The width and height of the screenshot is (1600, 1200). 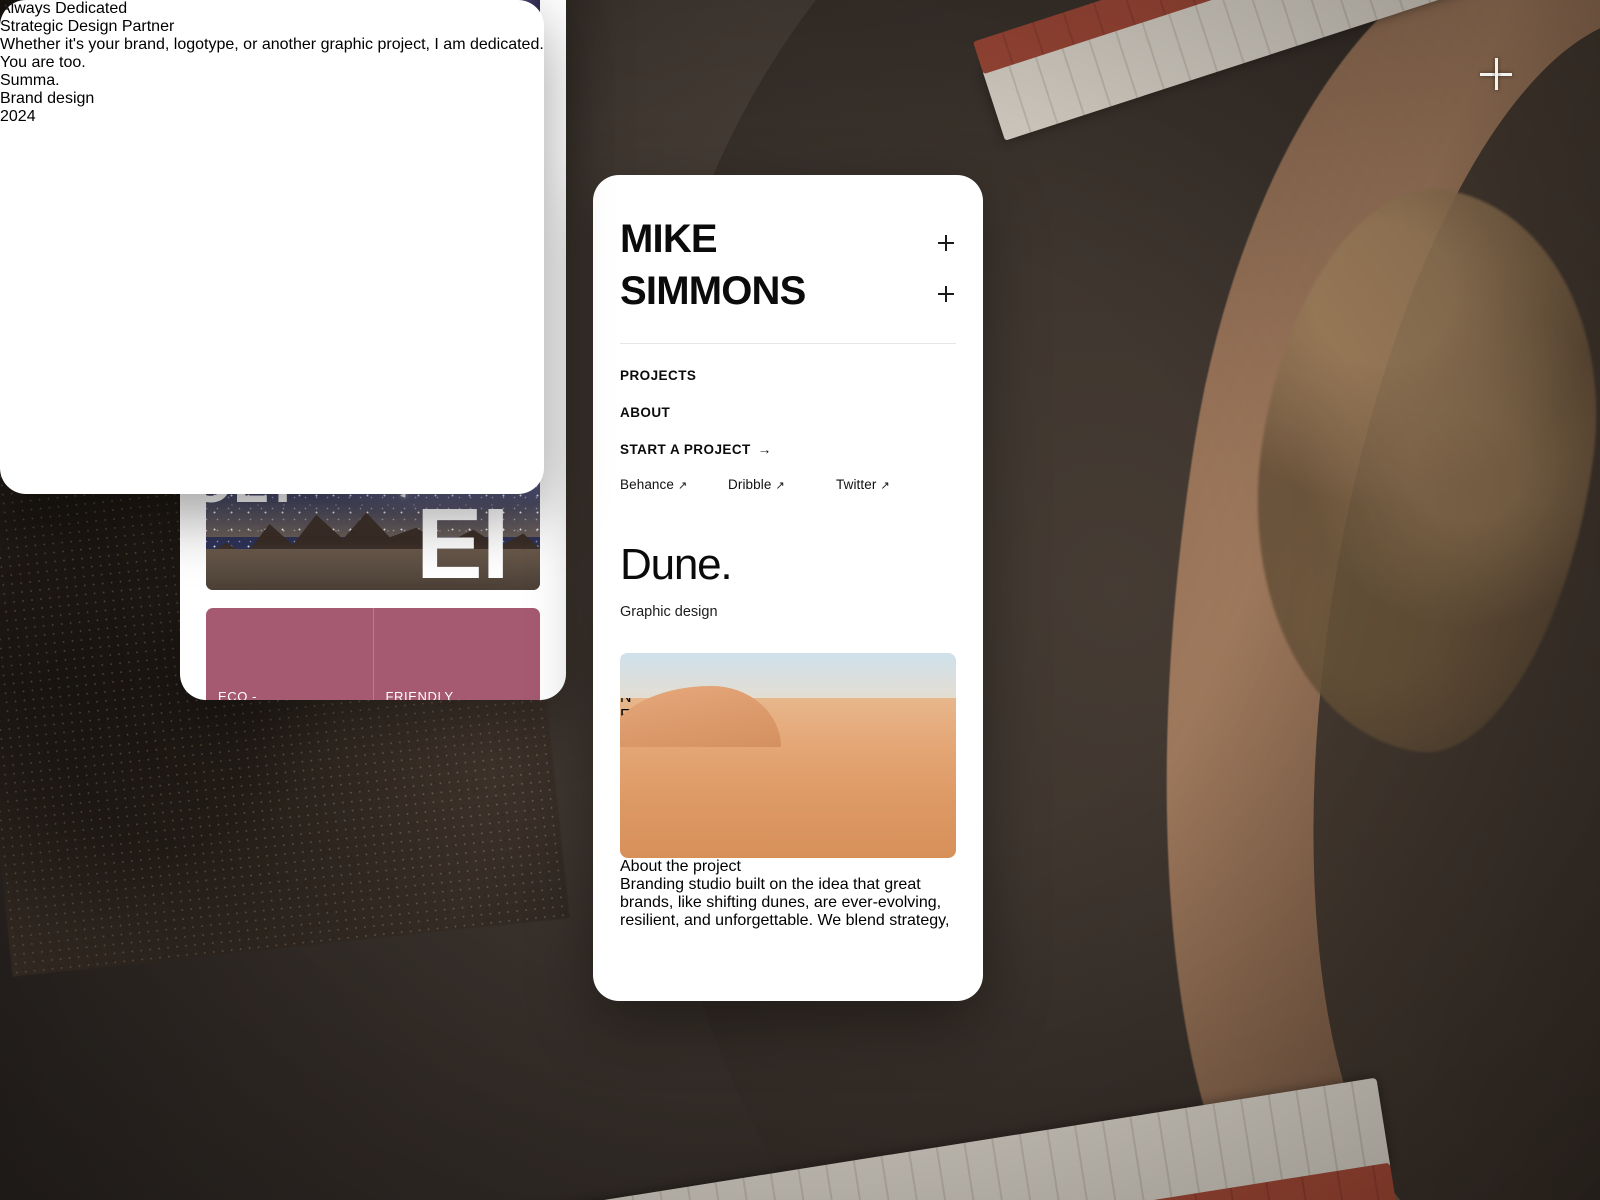 I want to click on work-category: Brand design, so click(x=47, y=98).